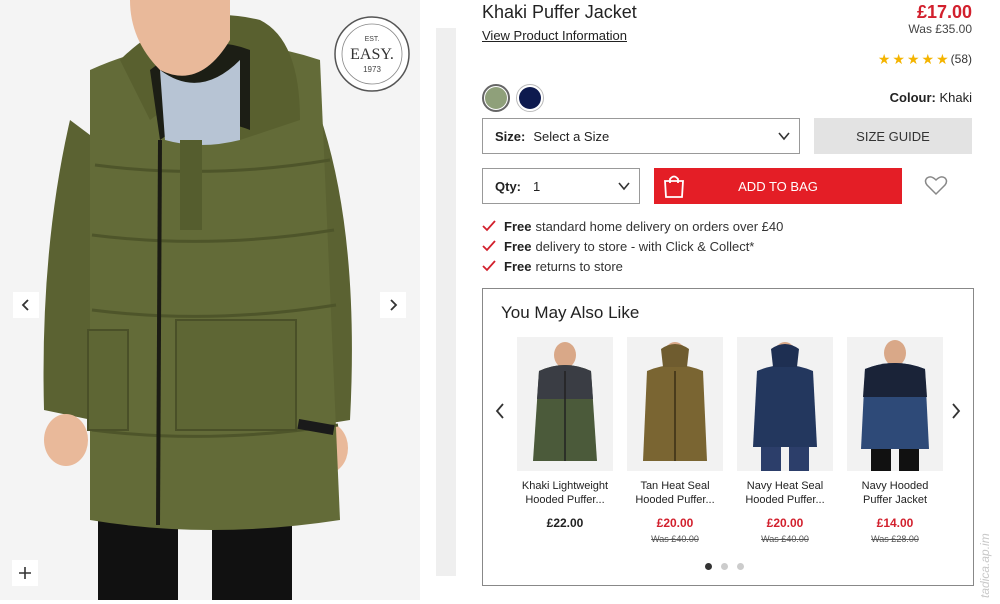 This screenshot has width=1000, height=604. Describe the element at coordinates (446, 302) in the screenshot. I see `gallery-next-image-peek` at that location.